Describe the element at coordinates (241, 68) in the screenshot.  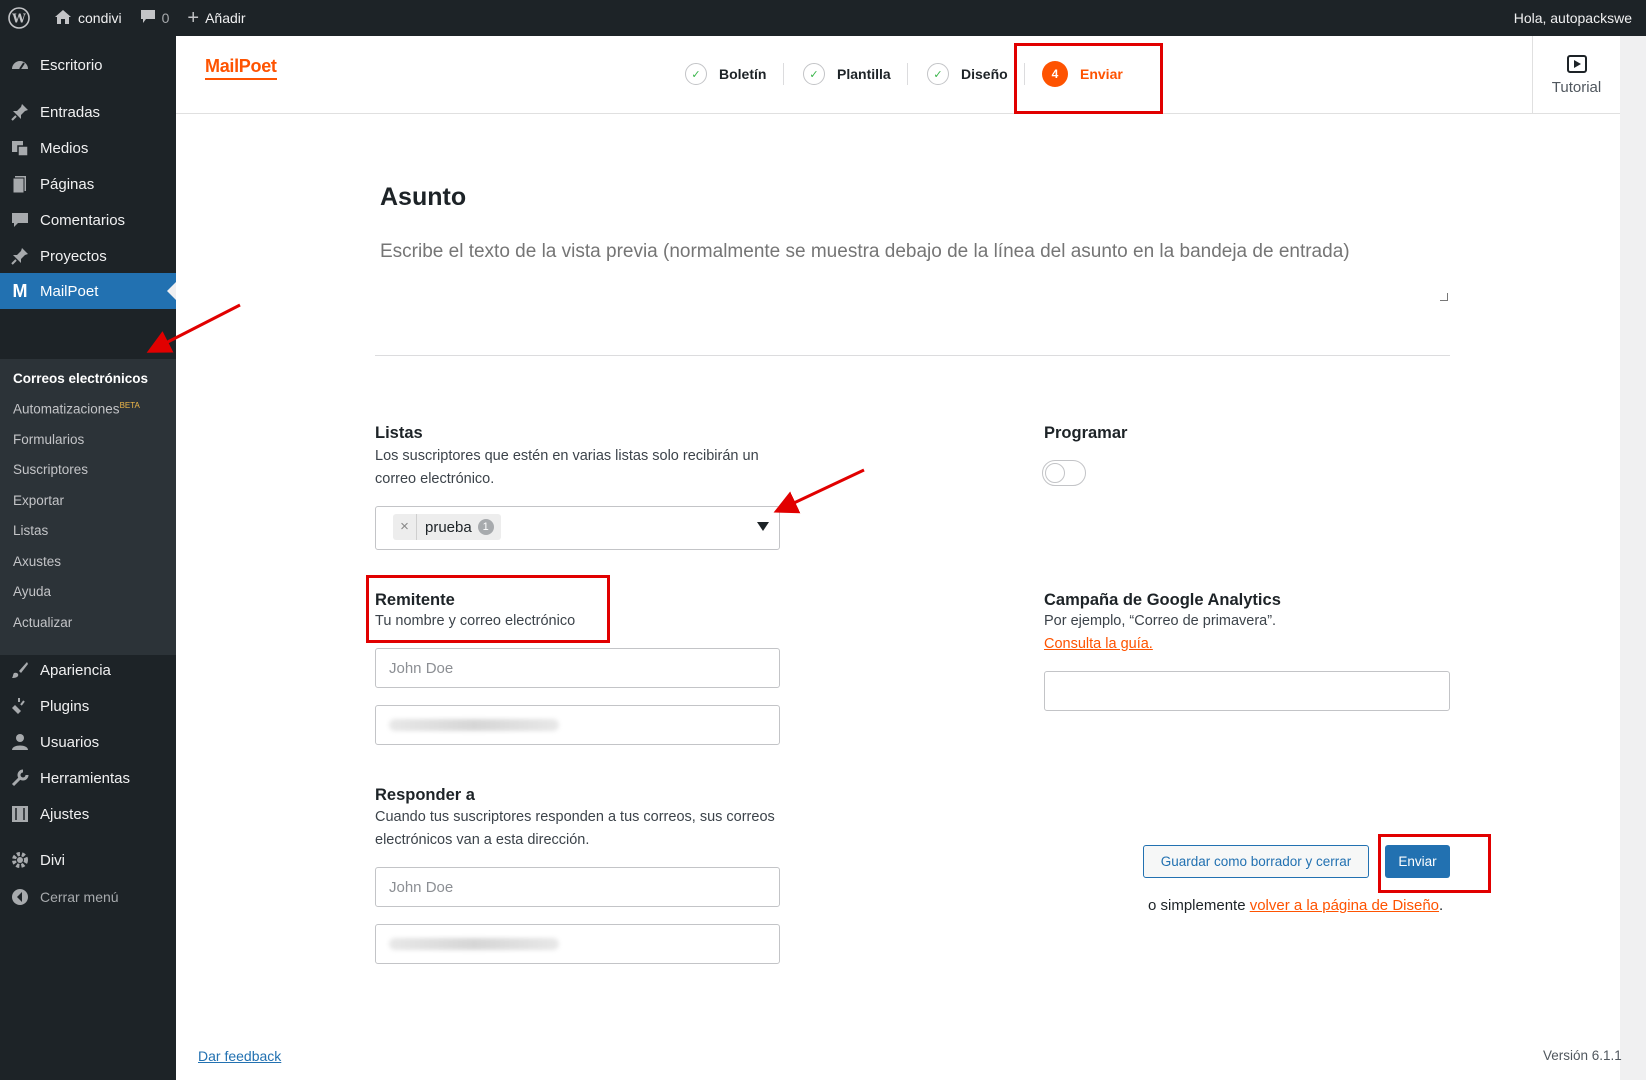
I see `mailpoet-logo: MailPoet` at that location.